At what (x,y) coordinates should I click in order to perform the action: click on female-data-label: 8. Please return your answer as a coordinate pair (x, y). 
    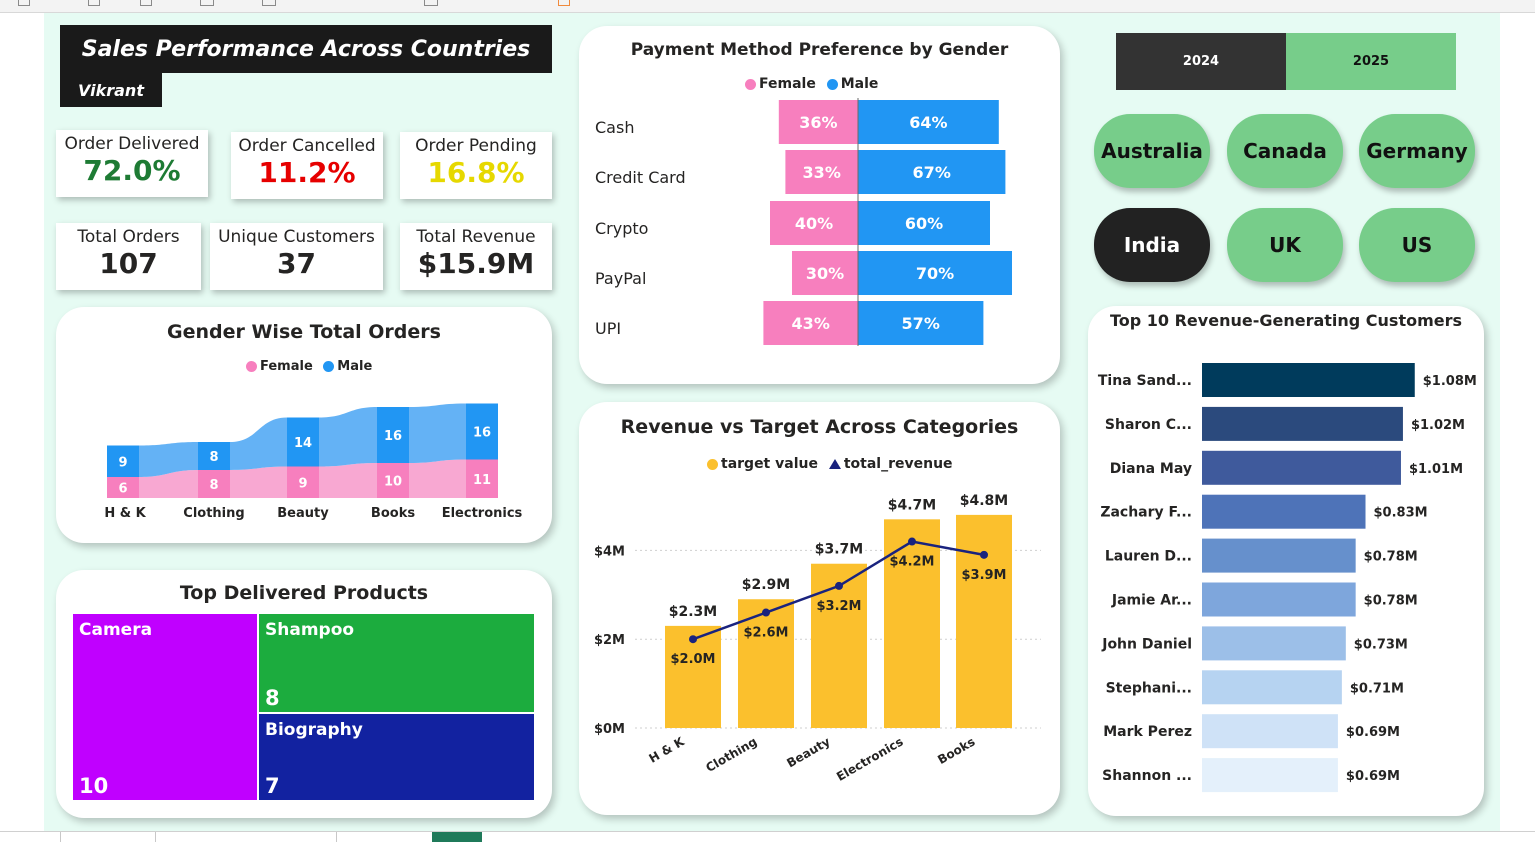
    Looking at the image, I should click on (213, 485).